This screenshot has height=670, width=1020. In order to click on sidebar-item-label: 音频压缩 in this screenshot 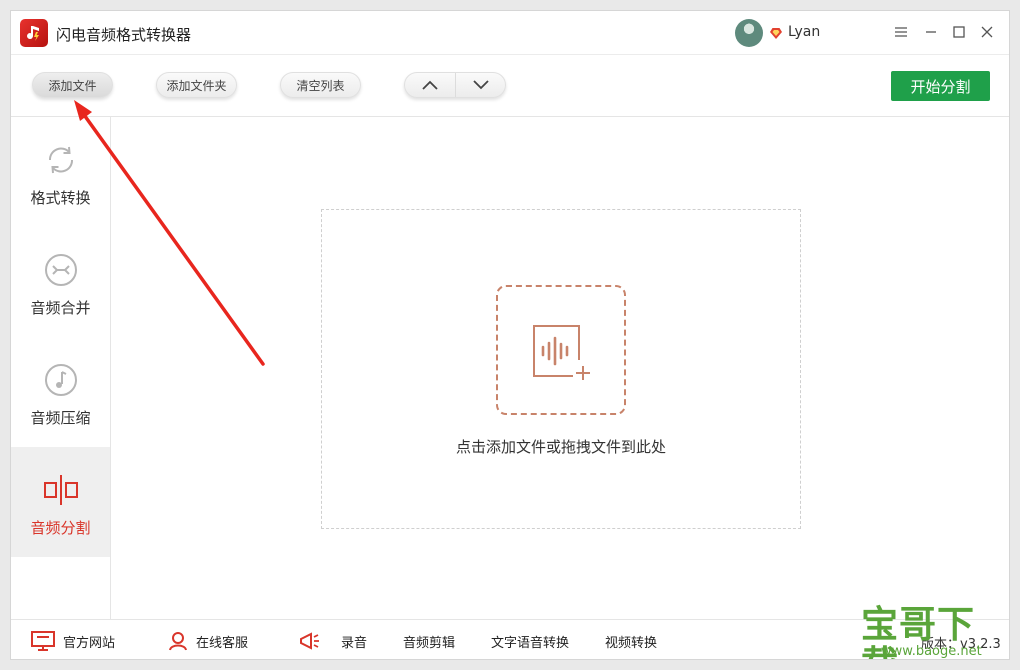, I will do `click(60, 418)`.